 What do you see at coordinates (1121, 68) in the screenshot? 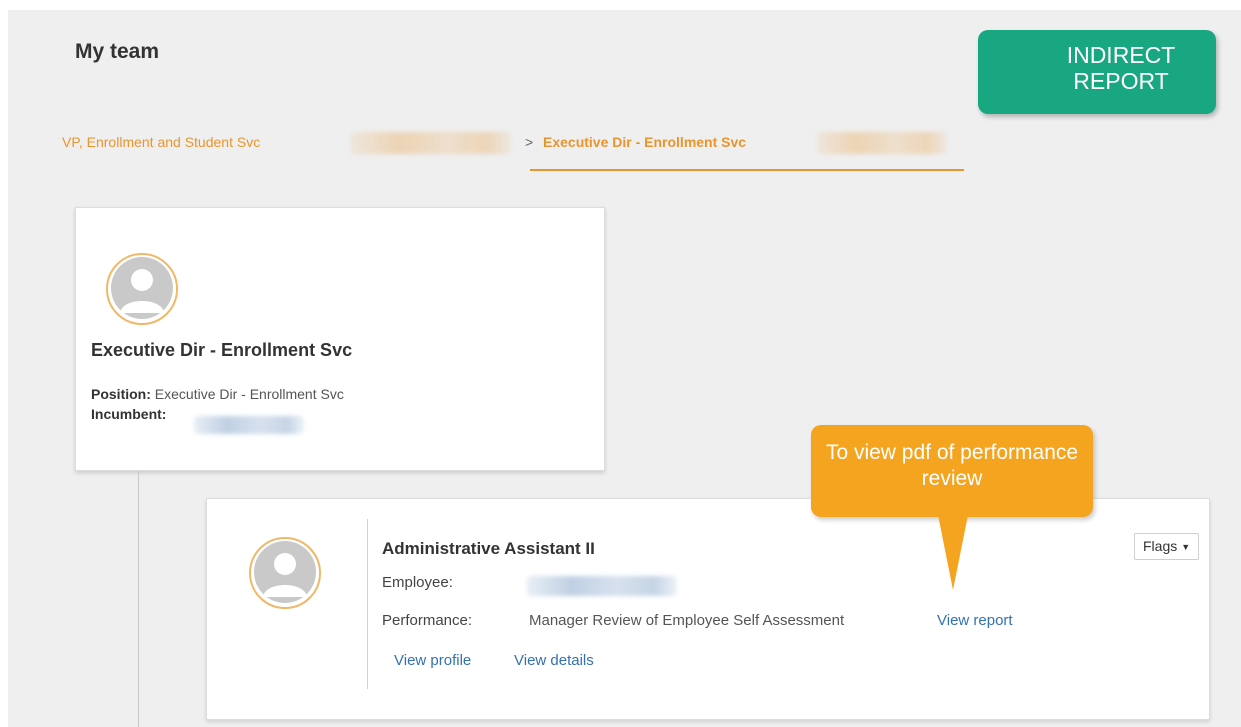
I see `indirect-report-label: INDIRECT REPORT` at bounding box center [1121, 68].